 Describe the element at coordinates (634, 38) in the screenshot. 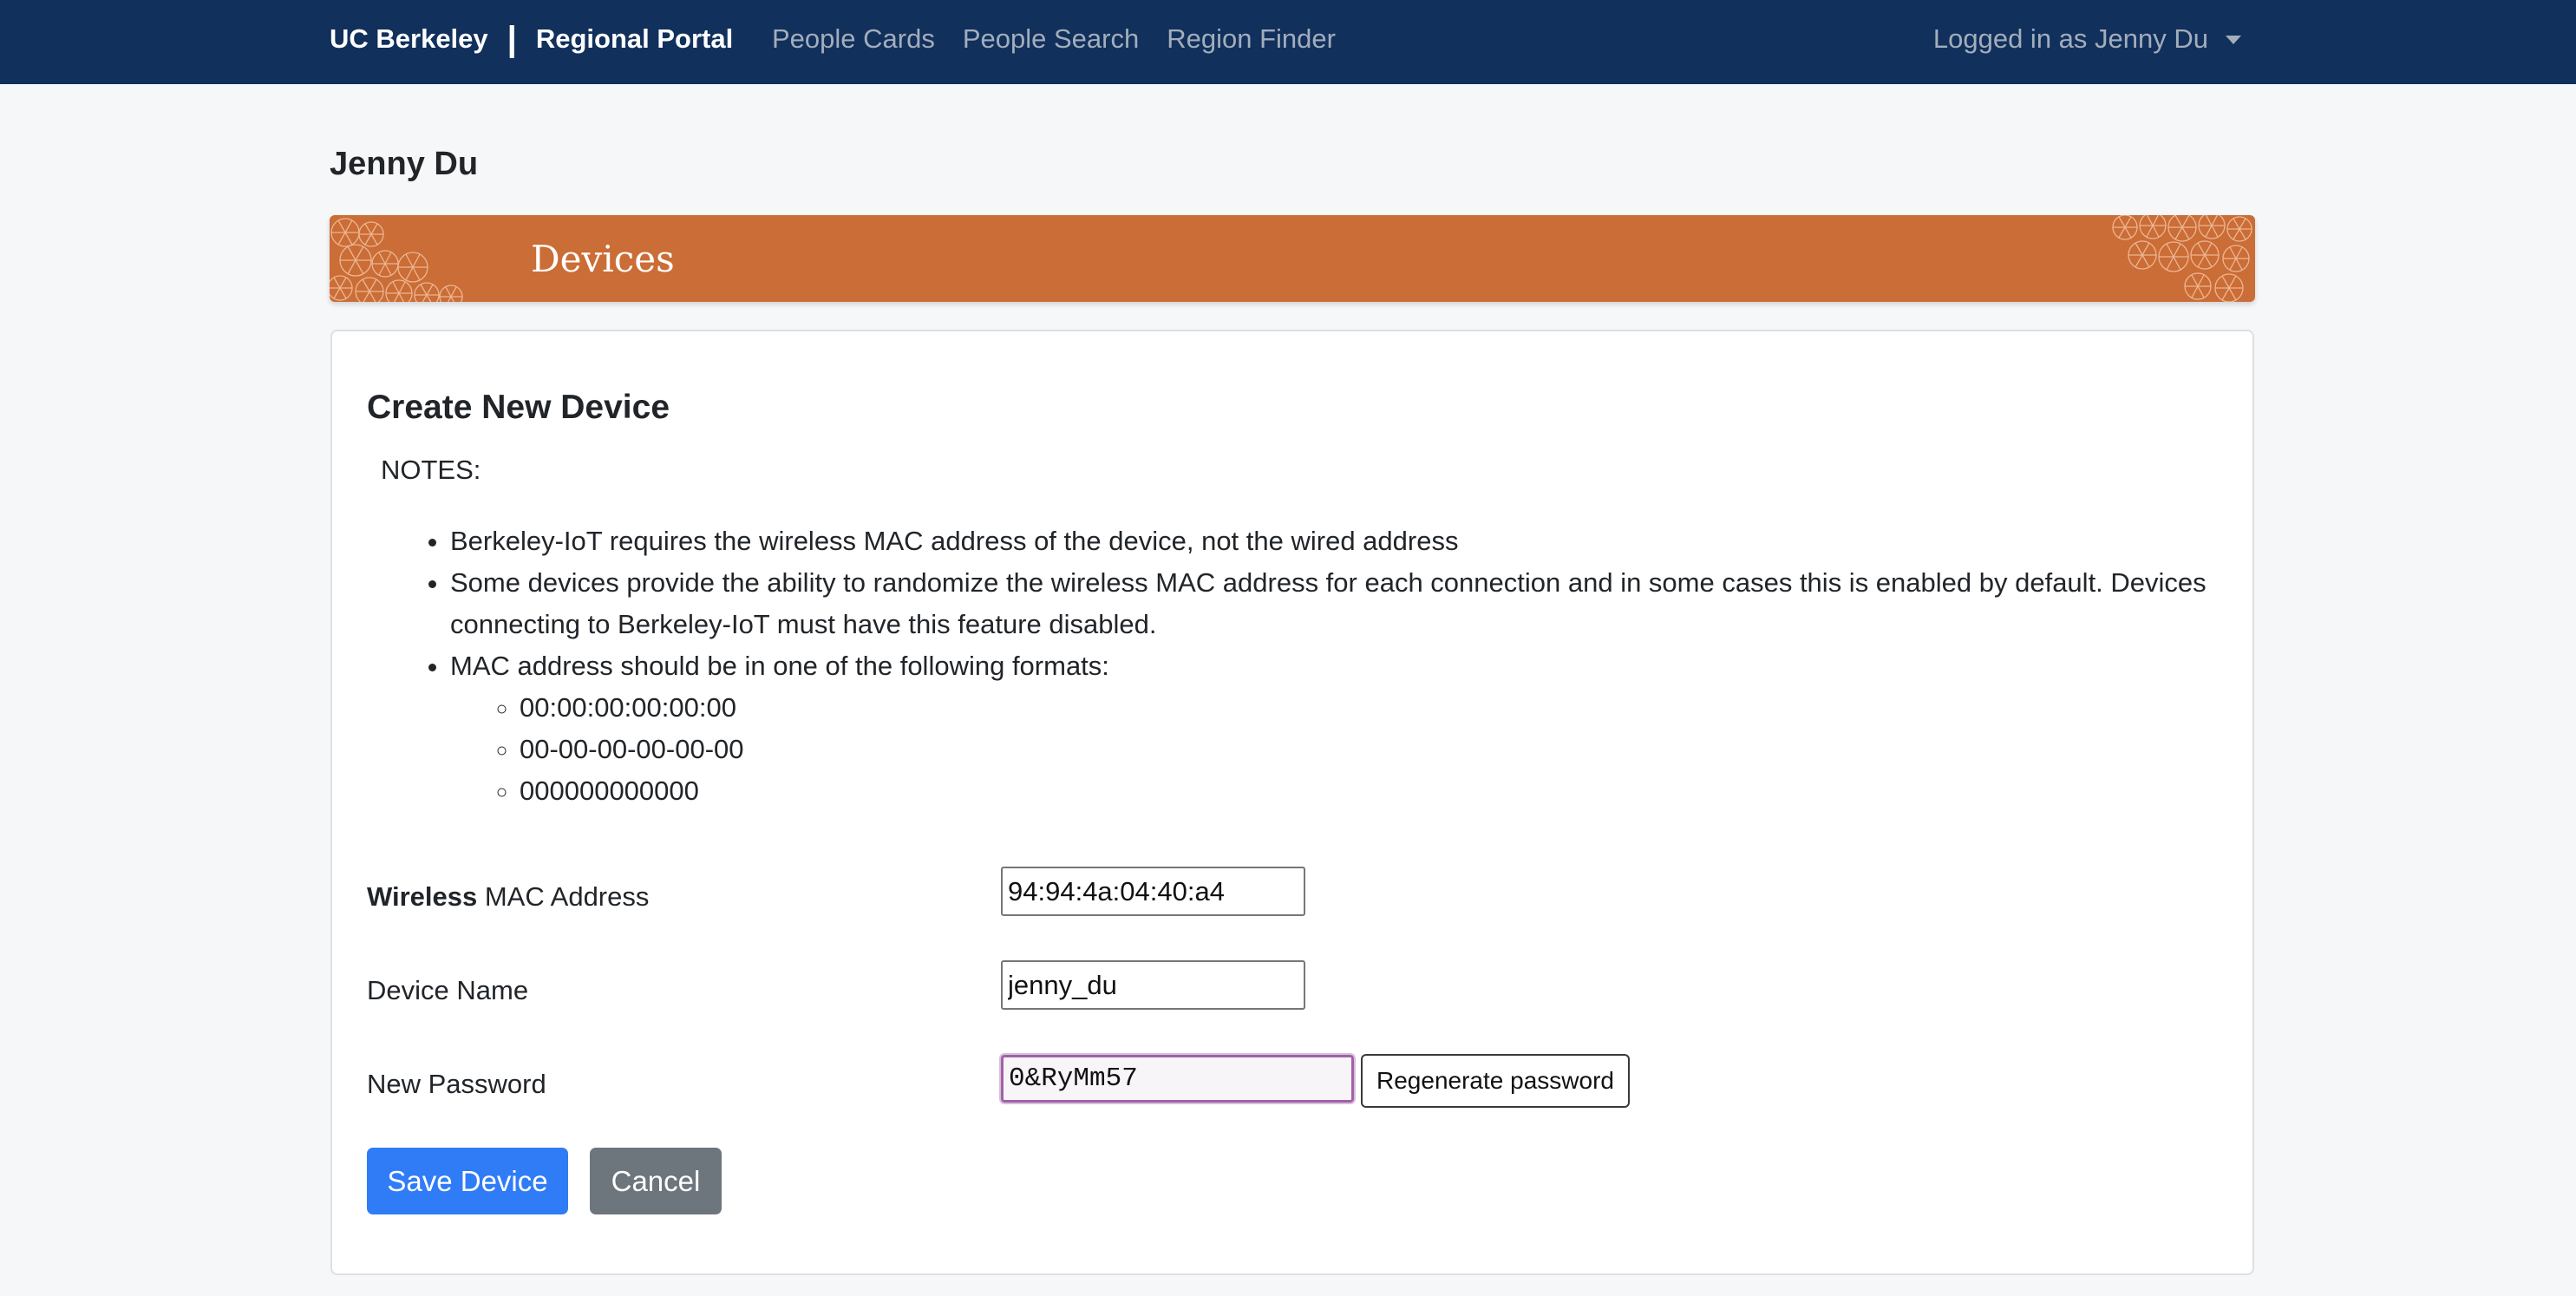

I see `brand-app: Regional Portal` at that location.